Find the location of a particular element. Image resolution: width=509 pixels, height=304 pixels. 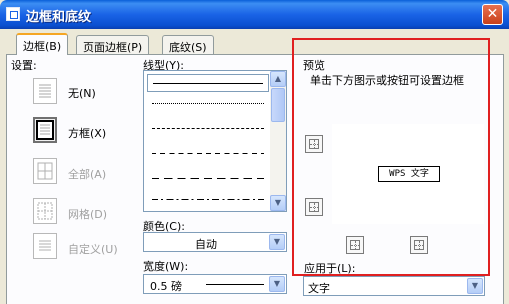

right-border-button is located at coordinates (419, 245).